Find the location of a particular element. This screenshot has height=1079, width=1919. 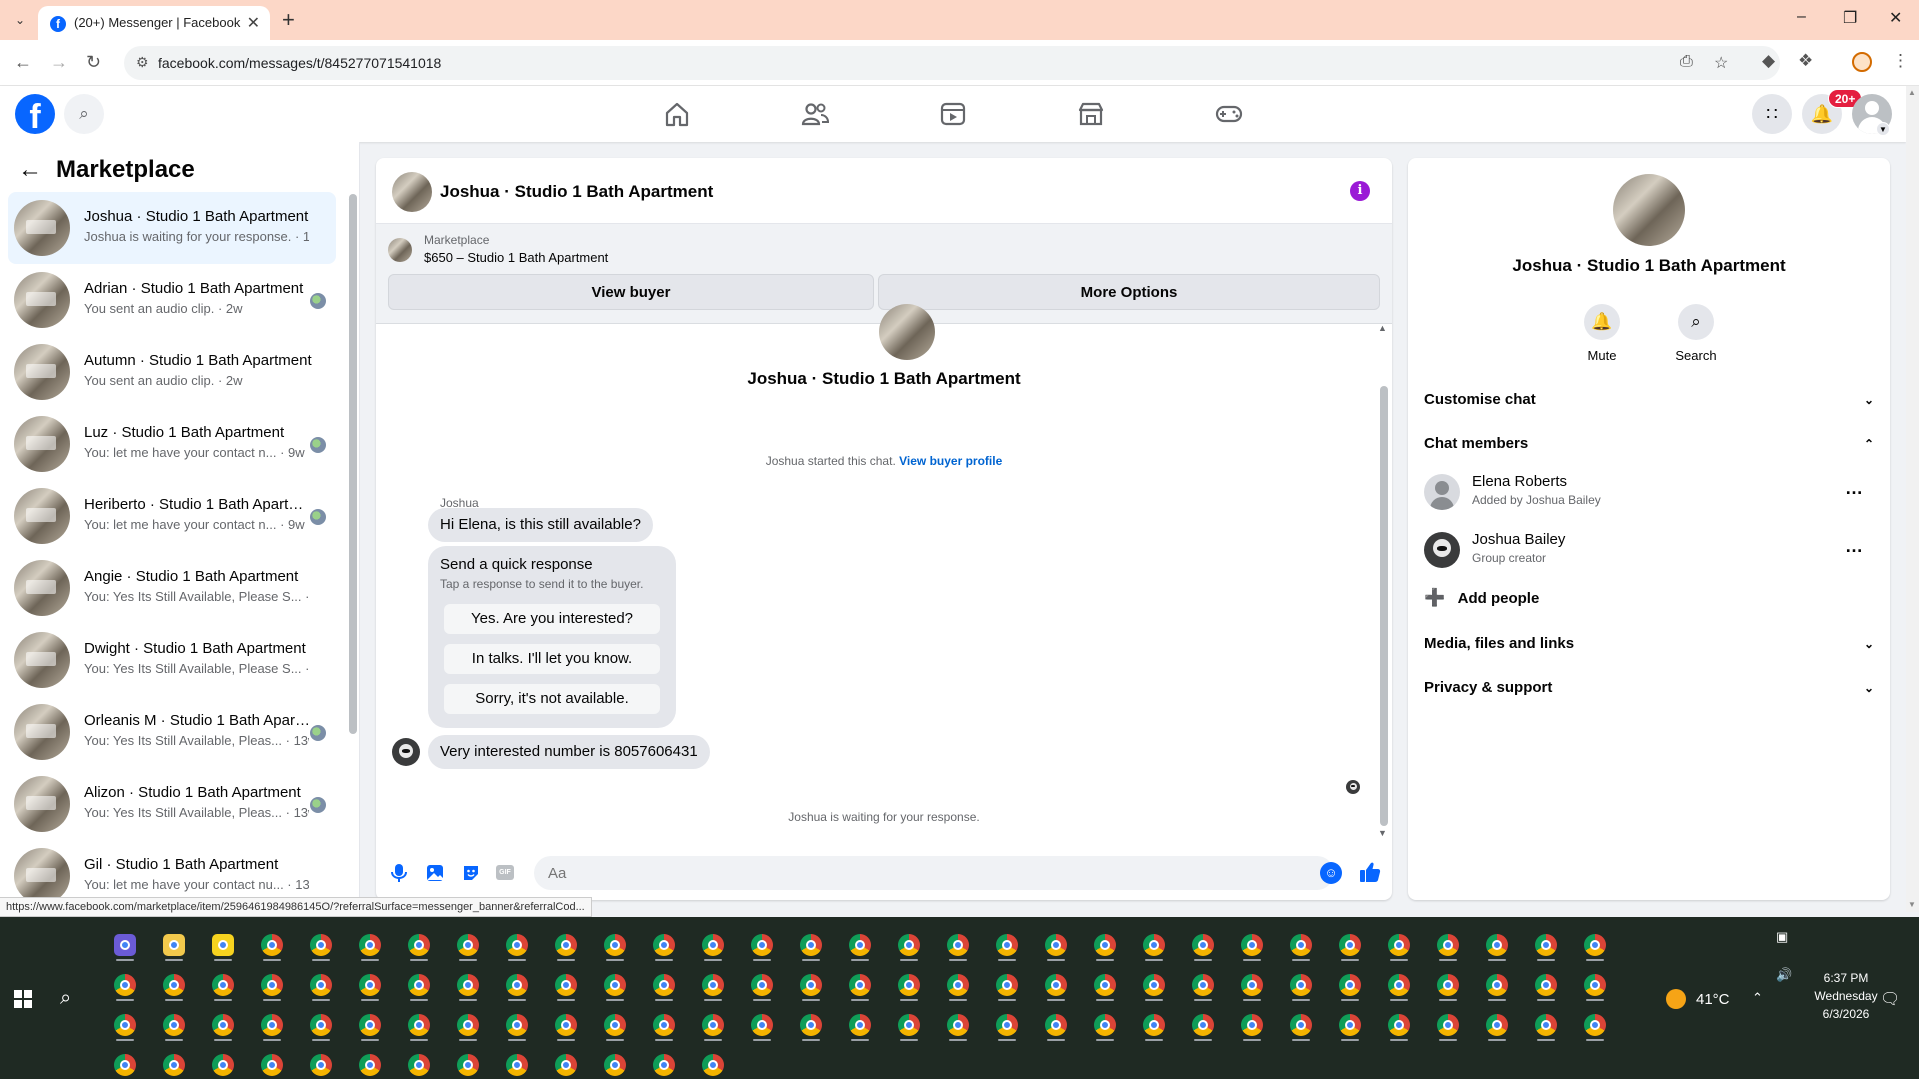

home-icon is located at coordinates (677, 114).